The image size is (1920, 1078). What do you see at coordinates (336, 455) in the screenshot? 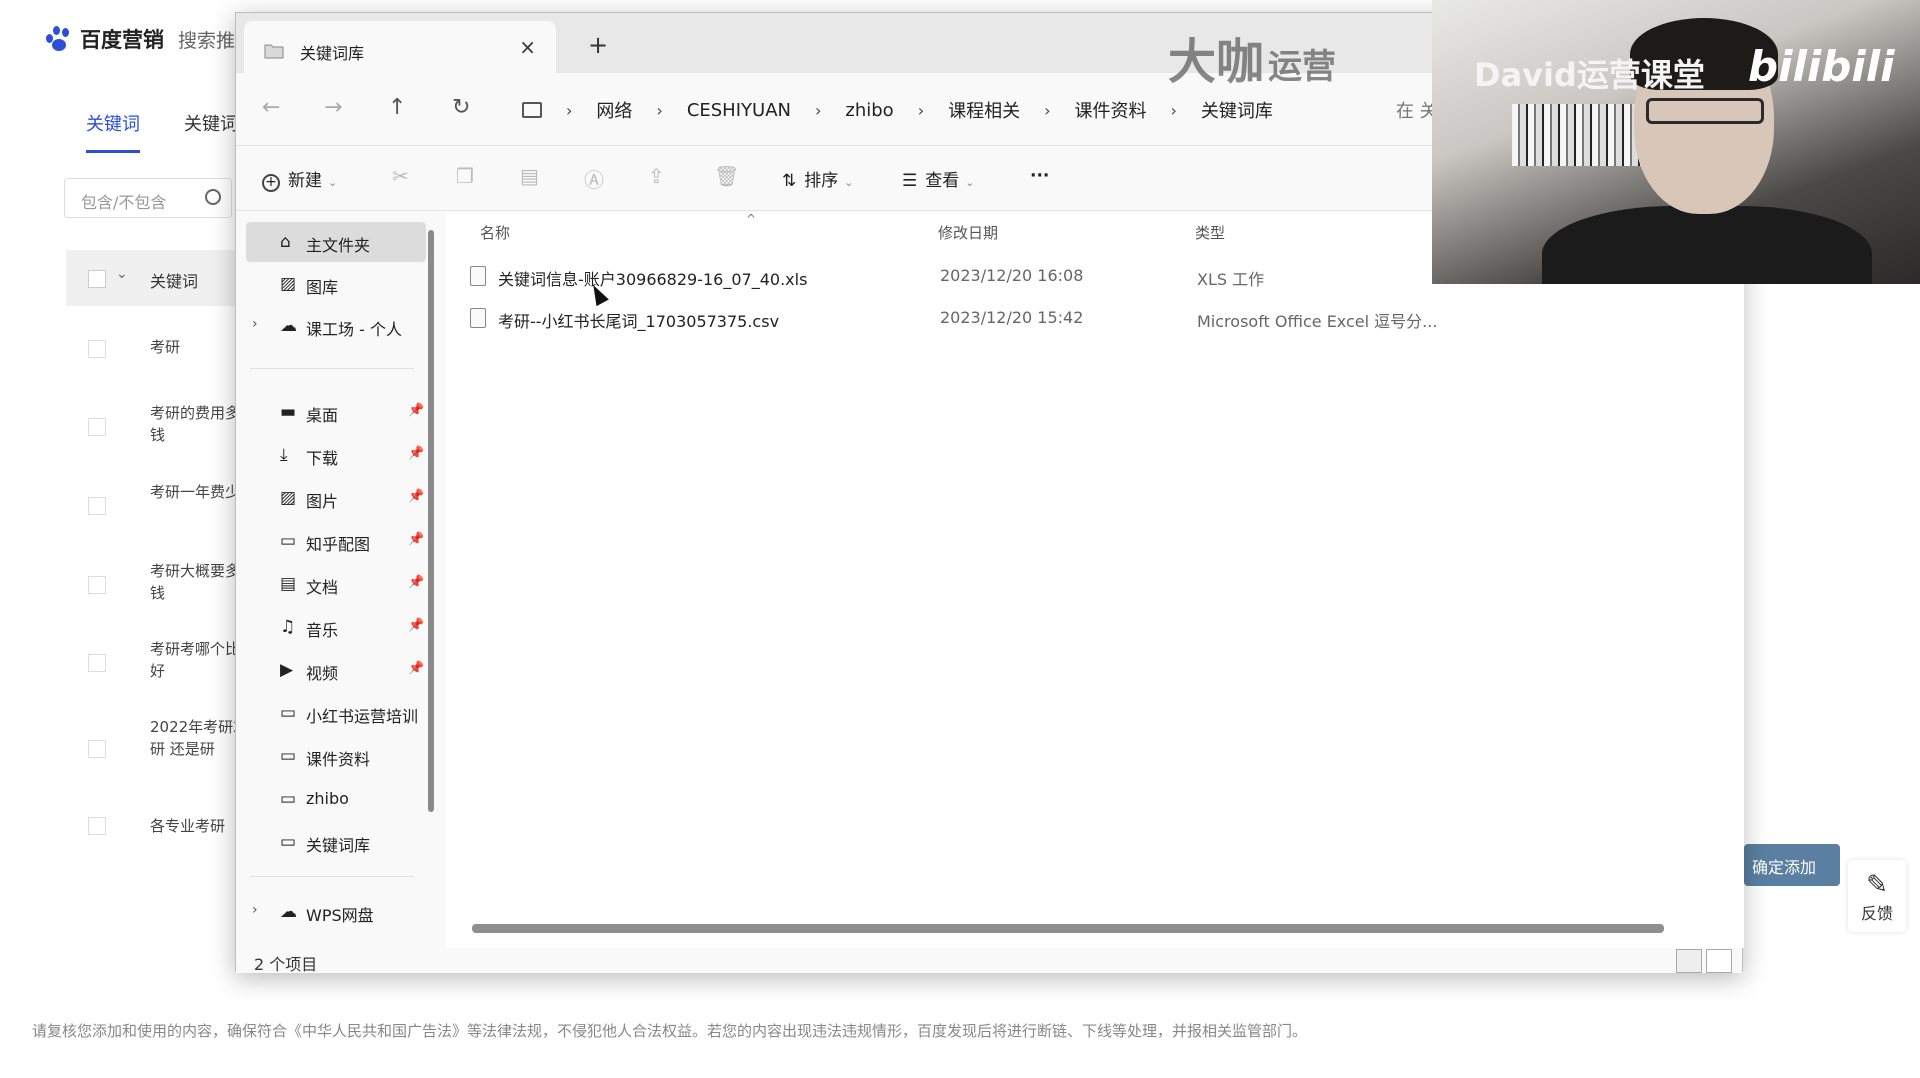
I see `sidebar-item-downloads: ⤓ 下载 📌` at bounding box center [336, 455].